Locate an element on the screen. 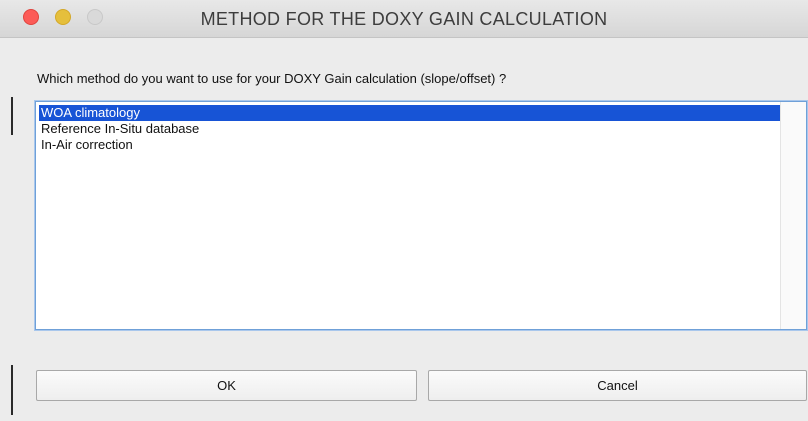 The height and width of the screenshot is (421, 808). listbox-scrollbar is located at coordinates (793, 215).